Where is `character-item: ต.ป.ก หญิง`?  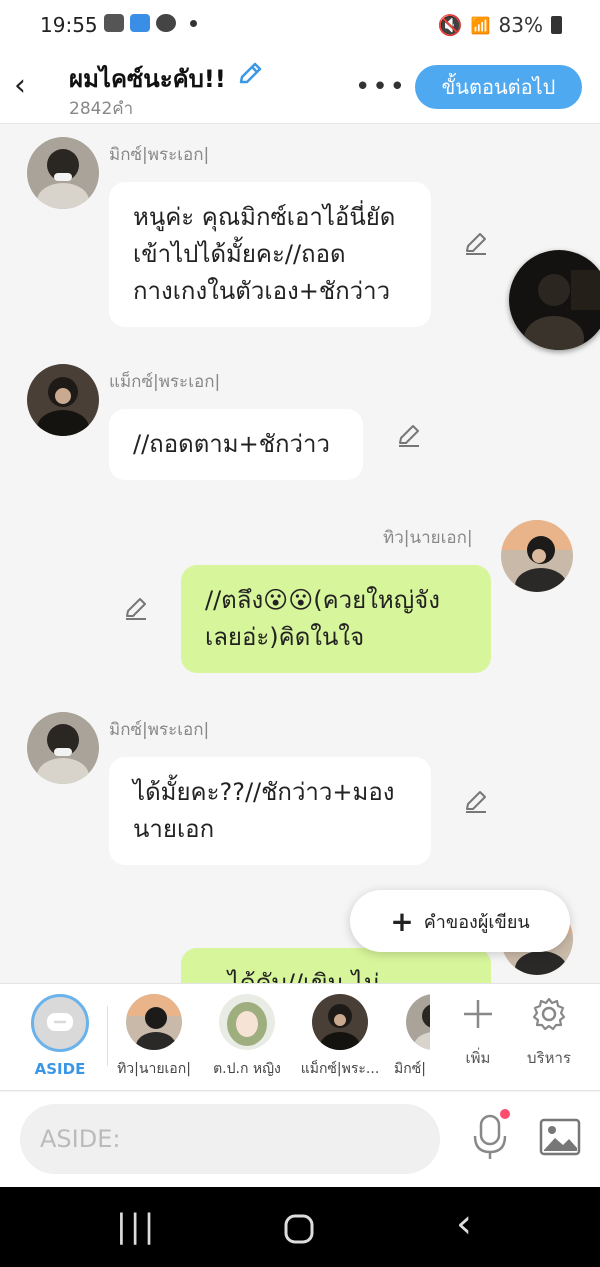 character-item: ต.ป.ก หญิง is located at coordinates (247, 1037).